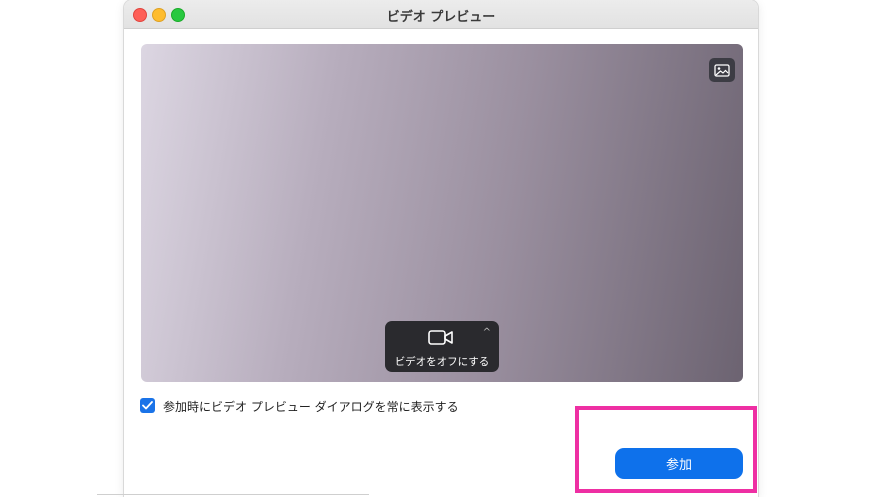  I want to click on window-title: ビデオ プレビュー, so click(441, 17).